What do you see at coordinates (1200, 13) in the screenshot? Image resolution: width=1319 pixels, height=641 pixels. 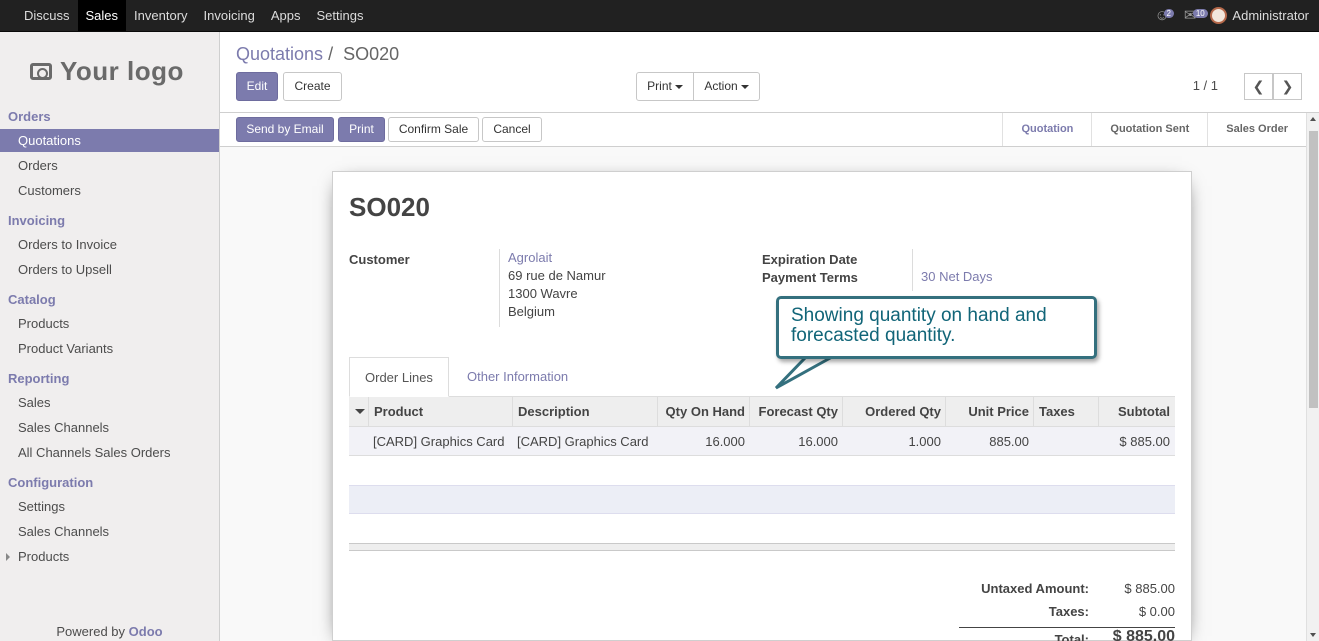 I see `messages-badge: 10` at bounding box center [1200, 13].